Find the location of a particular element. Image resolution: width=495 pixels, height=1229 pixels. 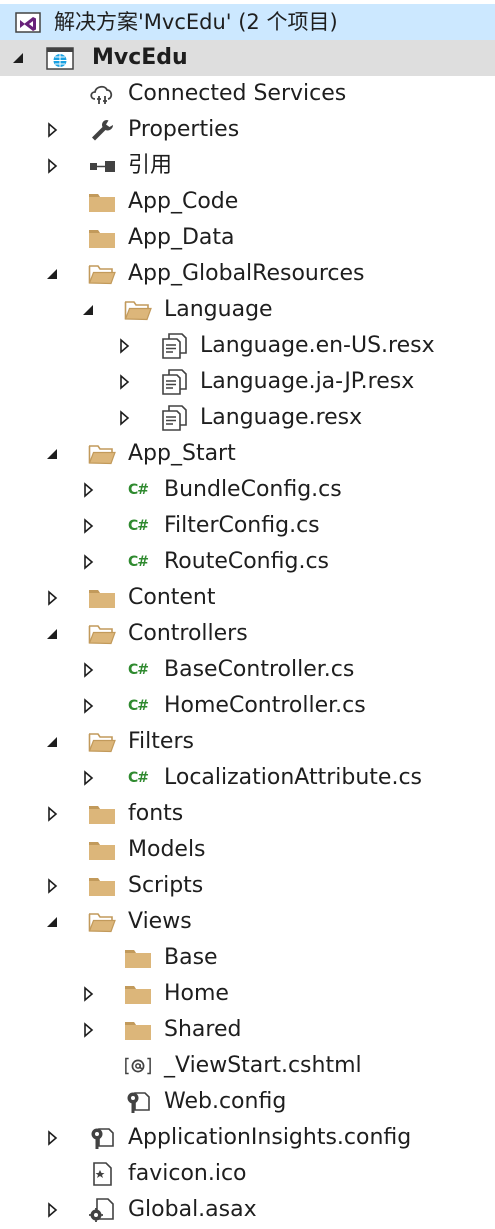

tree-item: ApplicationInsights.config is located at coordinates (247, 1138).